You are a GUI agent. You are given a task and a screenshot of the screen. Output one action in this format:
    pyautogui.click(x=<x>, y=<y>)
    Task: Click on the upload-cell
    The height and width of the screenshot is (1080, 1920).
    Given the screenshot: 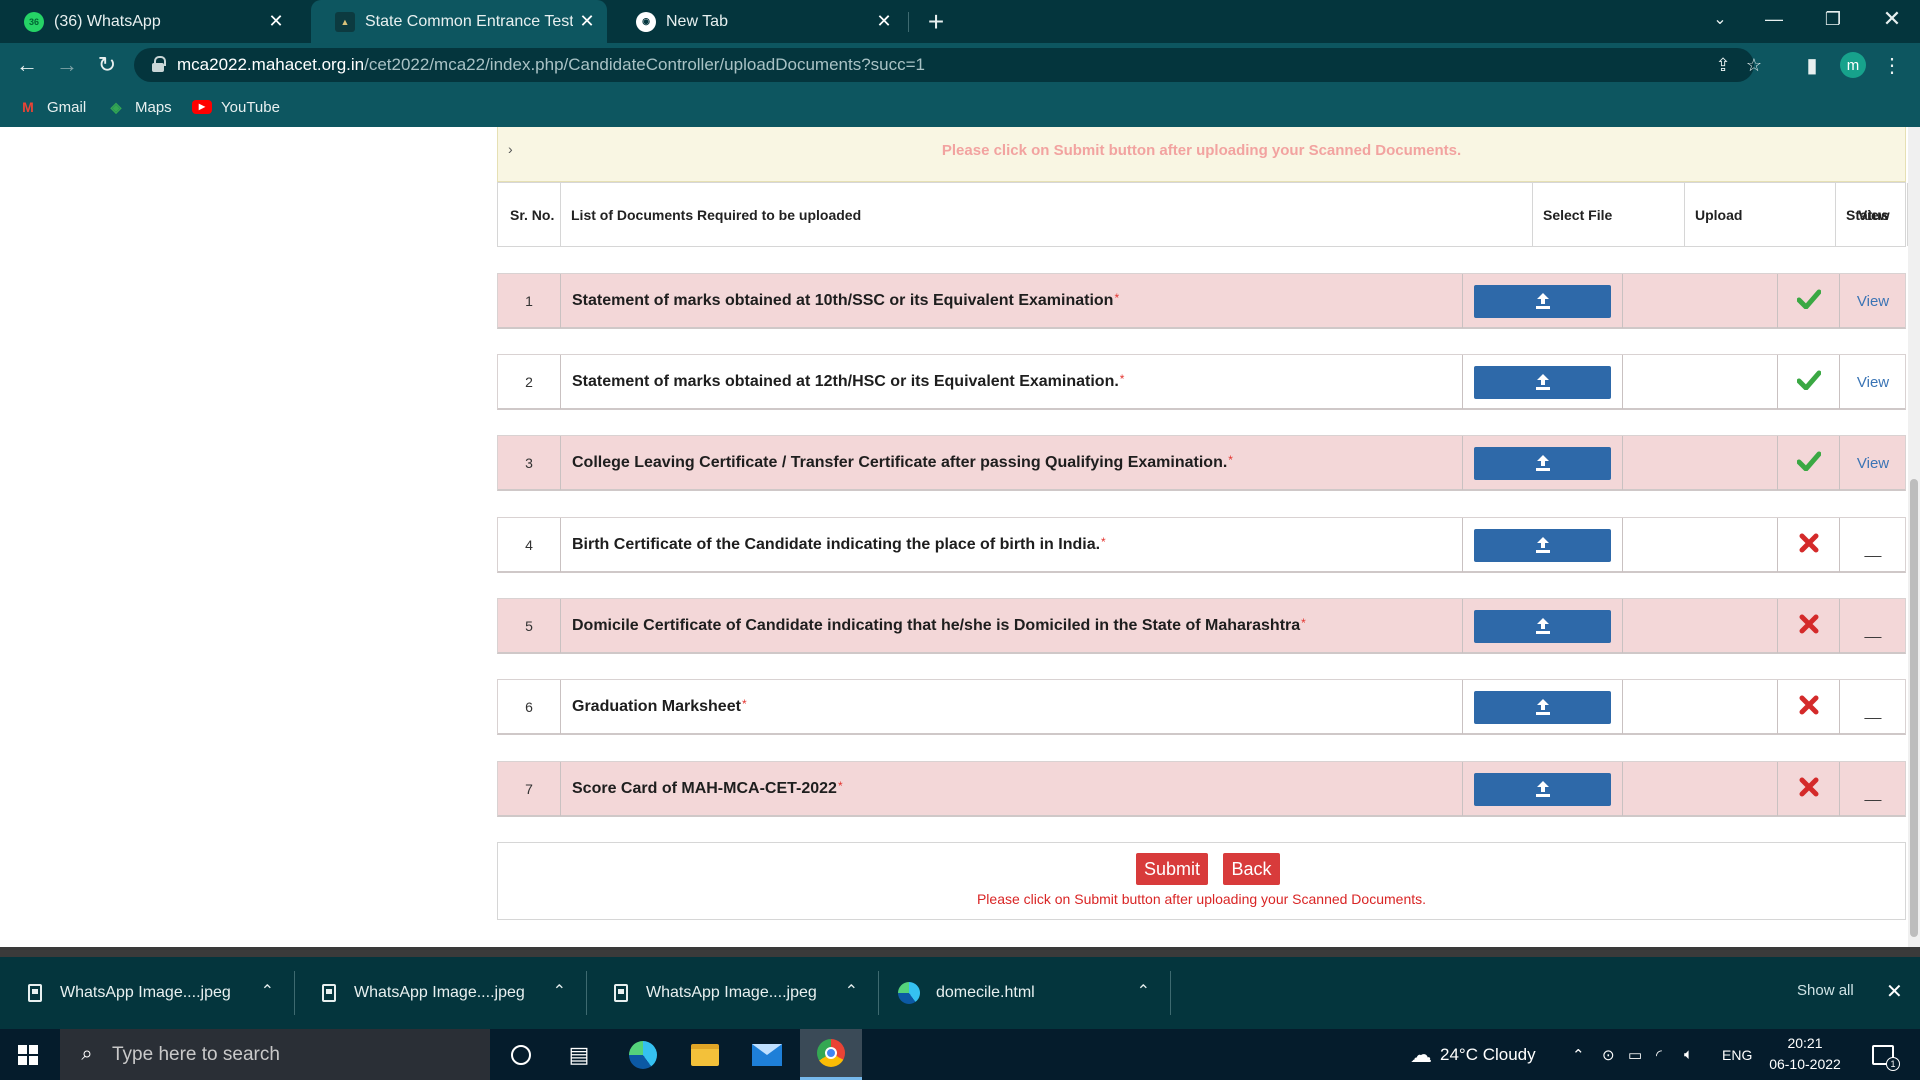 What is the action you would take?
    pyautogui.click(x=1700, y=545)
    